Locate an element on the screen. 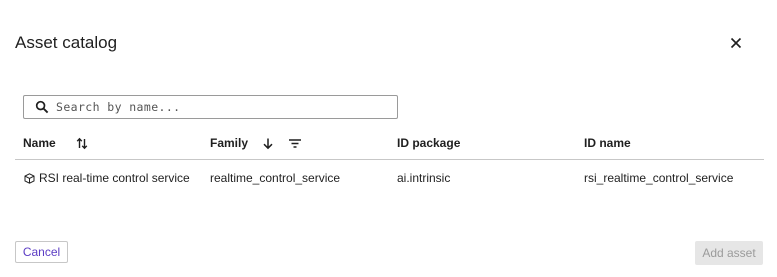  column-header-label: Name is located at coordinates (39, 143).